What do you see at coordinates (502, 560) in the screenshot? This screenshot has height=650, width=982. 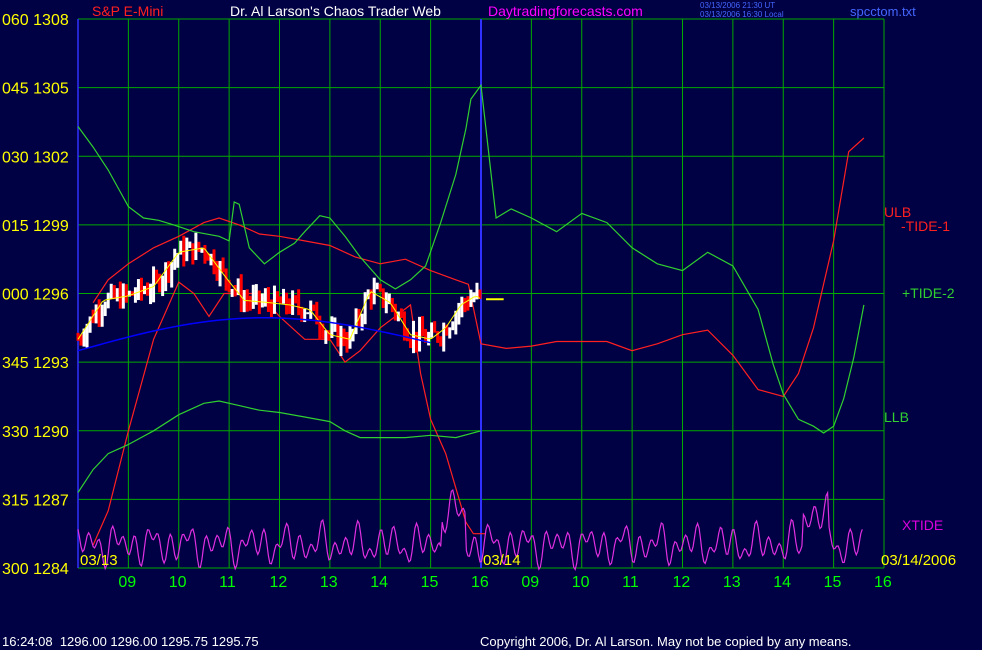 I see `date-label: 03/14` at bounding box center [502, 560].